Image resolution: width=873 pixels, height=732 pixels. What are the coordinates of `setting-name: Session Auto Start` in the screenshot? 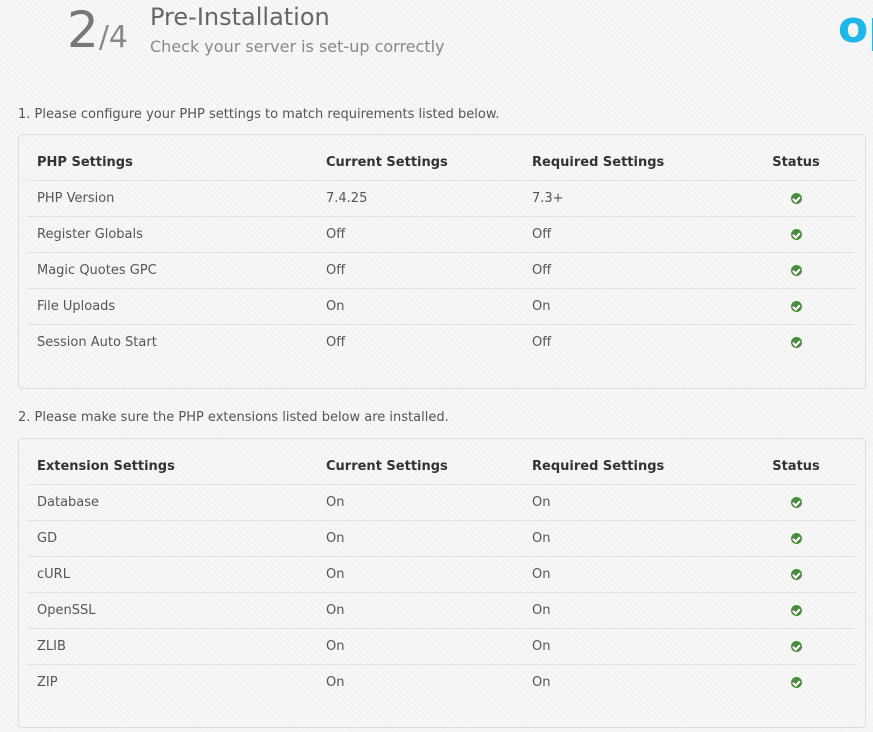 It's located at (97, 342).